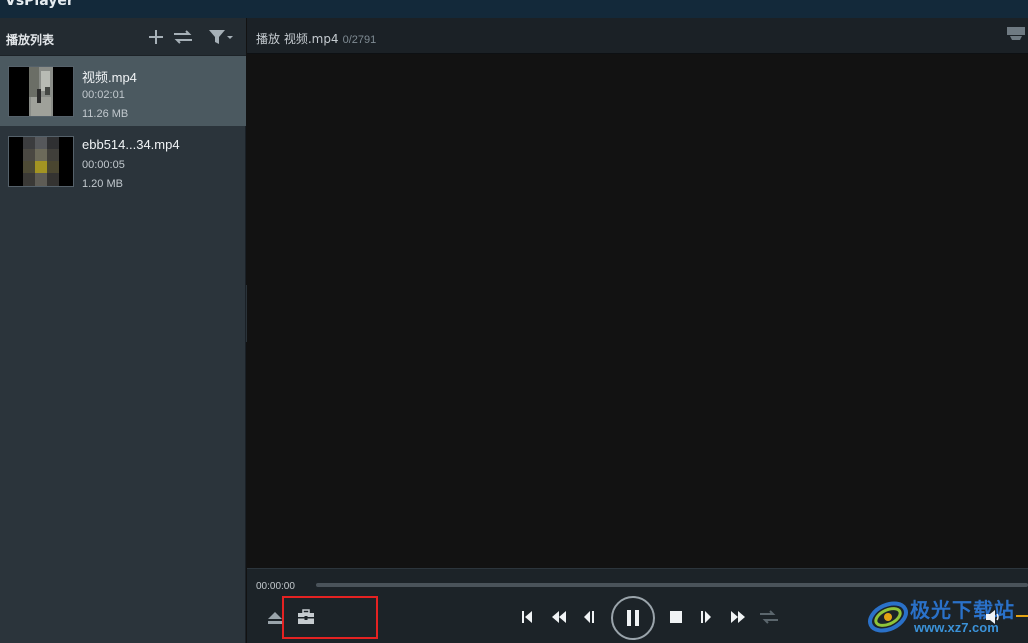 This screenshot has height=643, width=1028. Describe the element at coordinates (637, 36) in the screenshot. I see `player-status-bar: 播放 视频.mp4 0/2791` at that location.